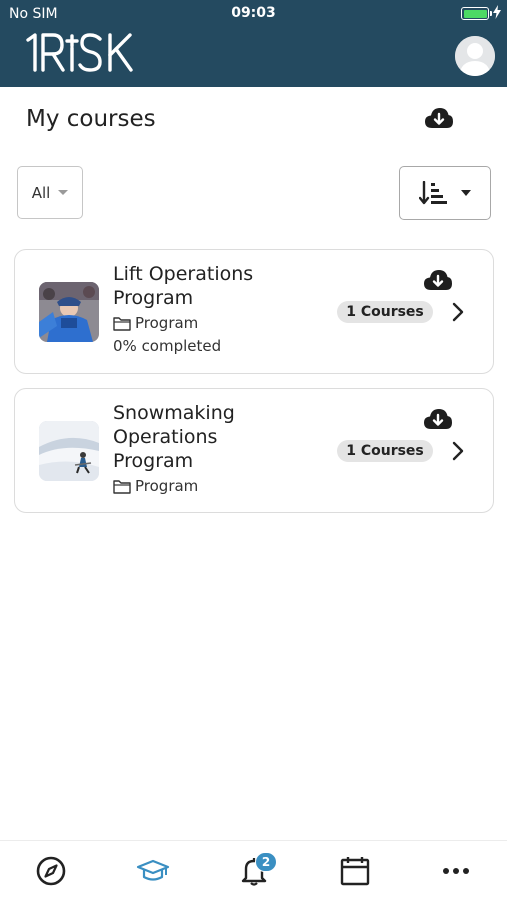 The width and height of the screenshot is (507, 900). Describe the element at coordinates (41, 192) in the screenshot. I see `course-filter-value: All` at that location.